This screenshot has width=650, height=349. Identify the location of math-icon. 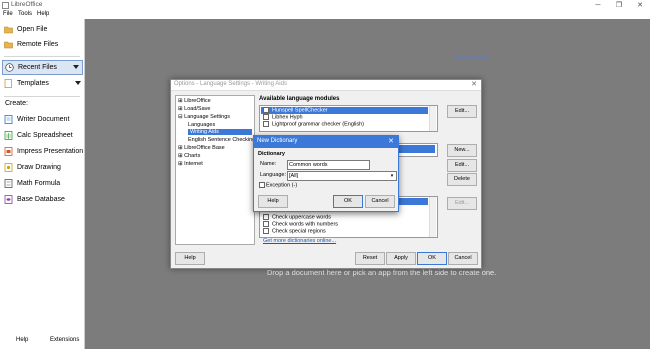
(8, 183).